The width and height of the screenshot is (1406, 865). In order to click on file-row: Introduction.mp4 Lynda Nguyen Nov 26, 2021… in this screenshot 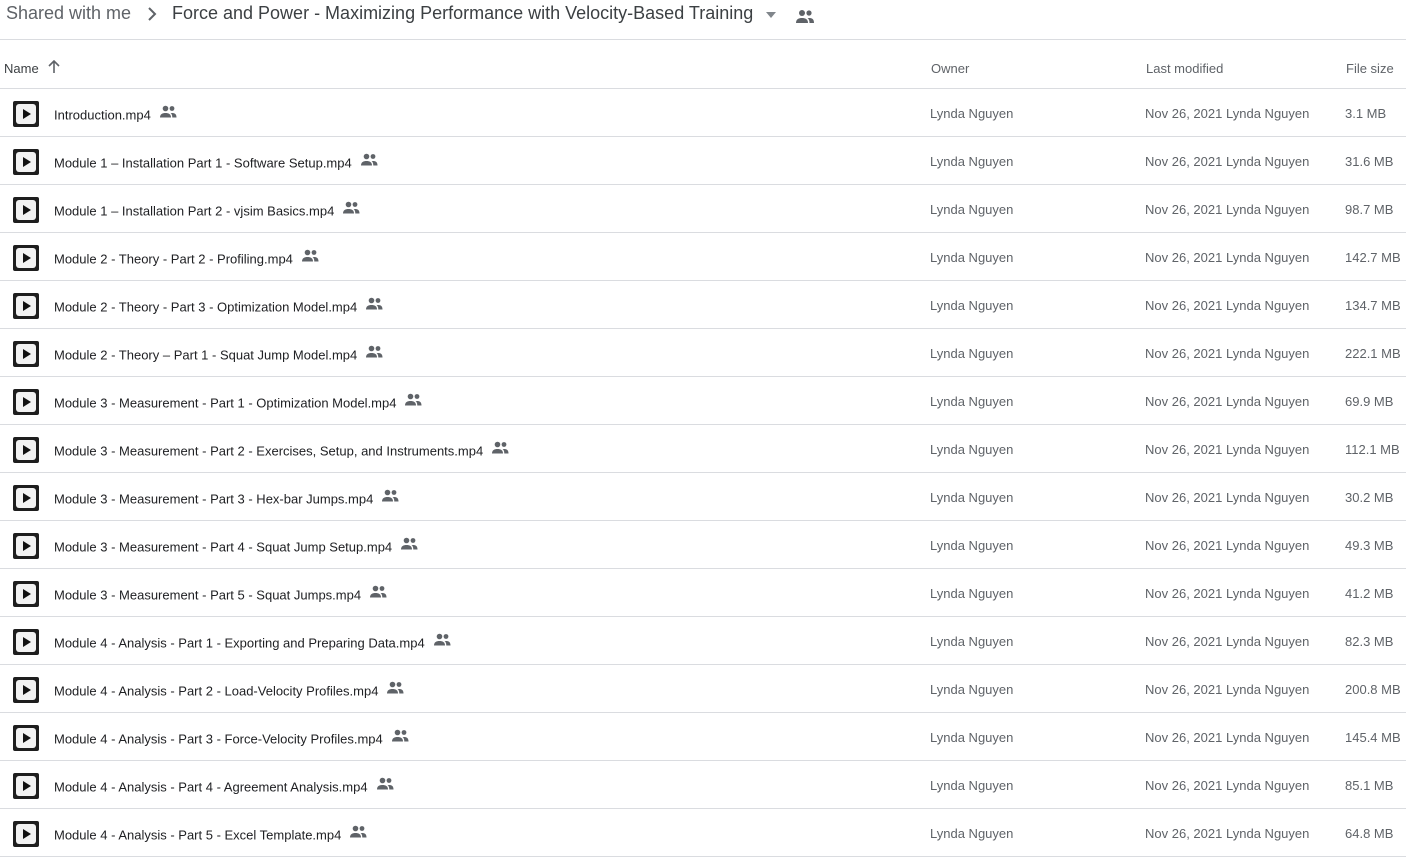, I will do `click(703, 113)`.